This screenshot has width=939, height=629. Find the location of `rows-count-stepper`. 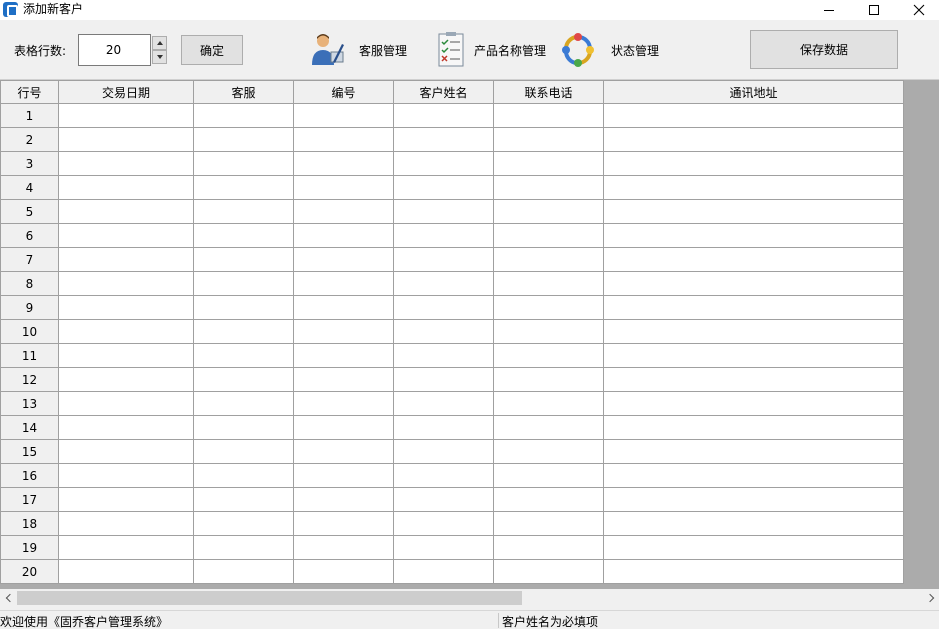

rows-count-stepper is located at coordinates (159, 50).